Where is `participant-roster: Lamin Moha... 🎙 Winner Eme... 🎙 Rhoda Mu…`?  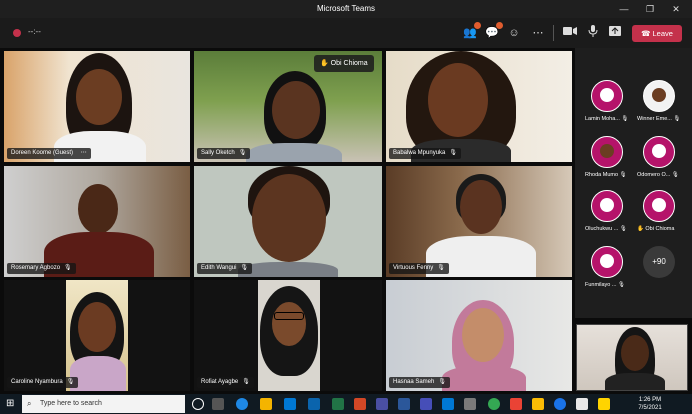 participant-roster: Lamin Moha... 🎙 Winner Eme... 🎙 Rhoda Mu… is located at coordinates (633, 183).